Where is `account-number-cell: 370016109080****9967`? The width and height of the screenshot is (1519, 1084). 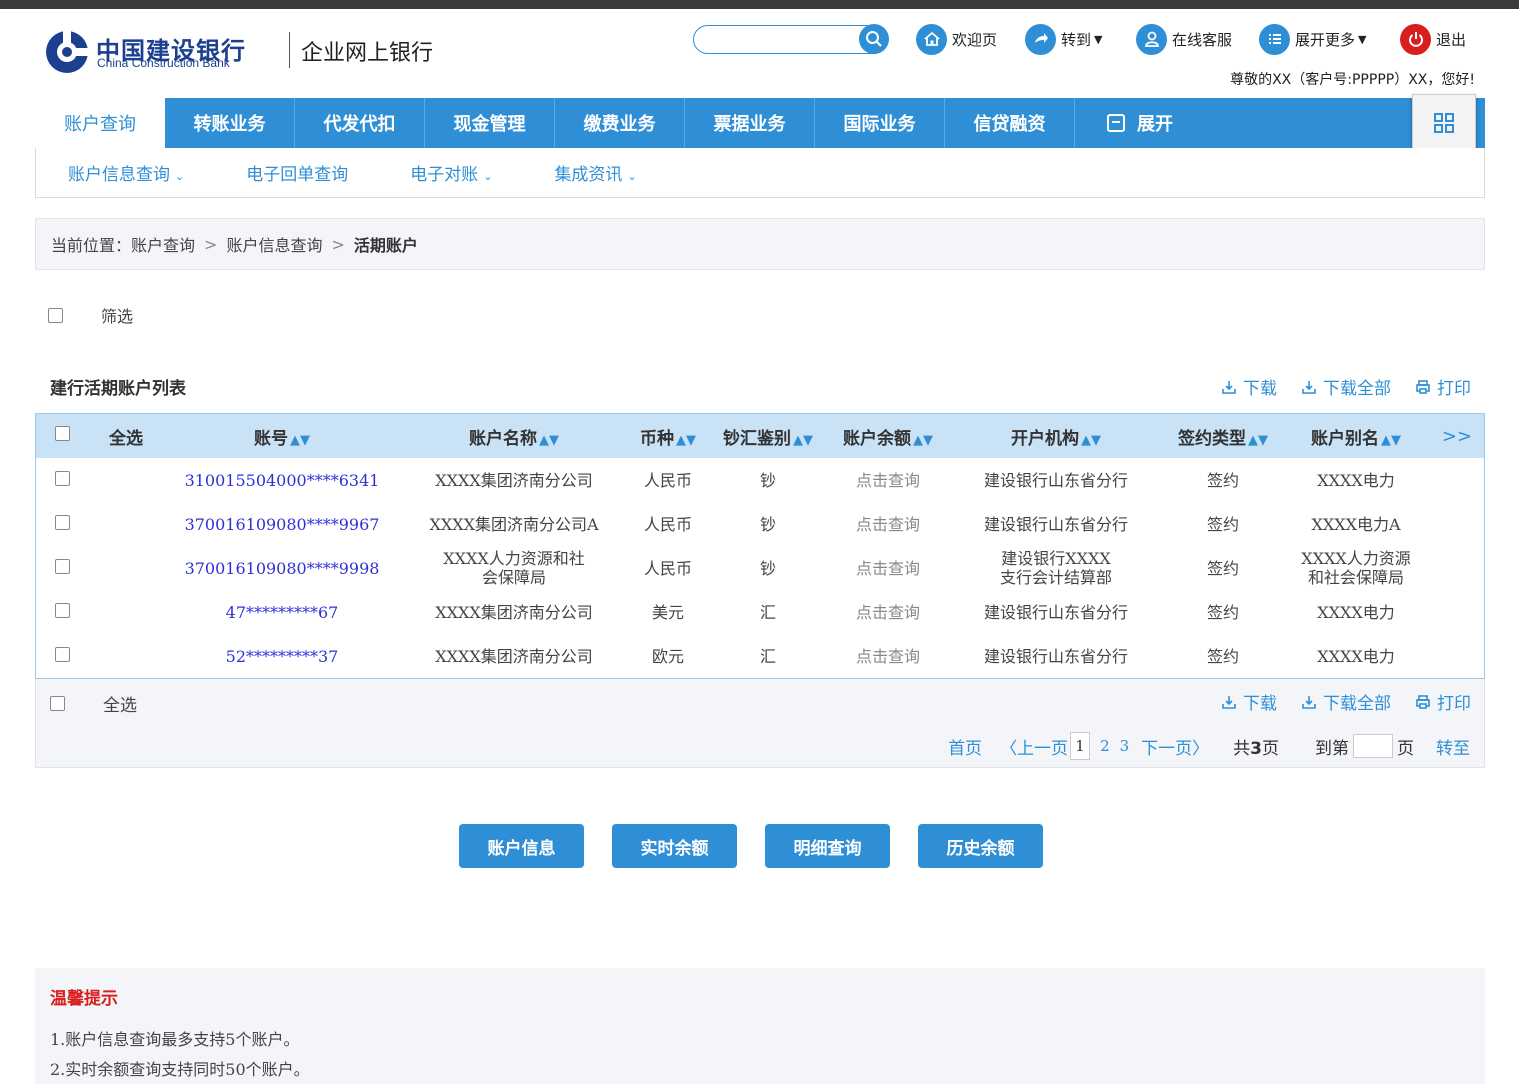 account-number-cell: 370016109080****9967 is located at coordinates (282, 524).